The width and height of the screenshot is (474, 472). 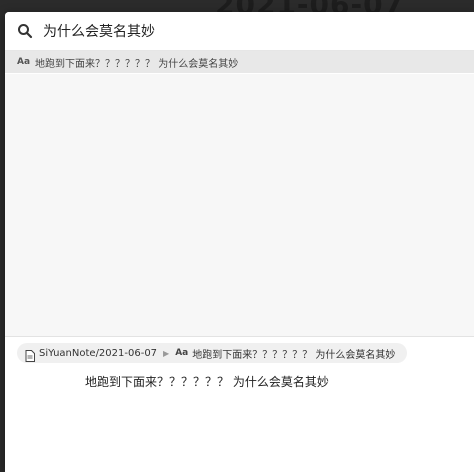 I want to click on search-icon, so click(x=25, y=31).